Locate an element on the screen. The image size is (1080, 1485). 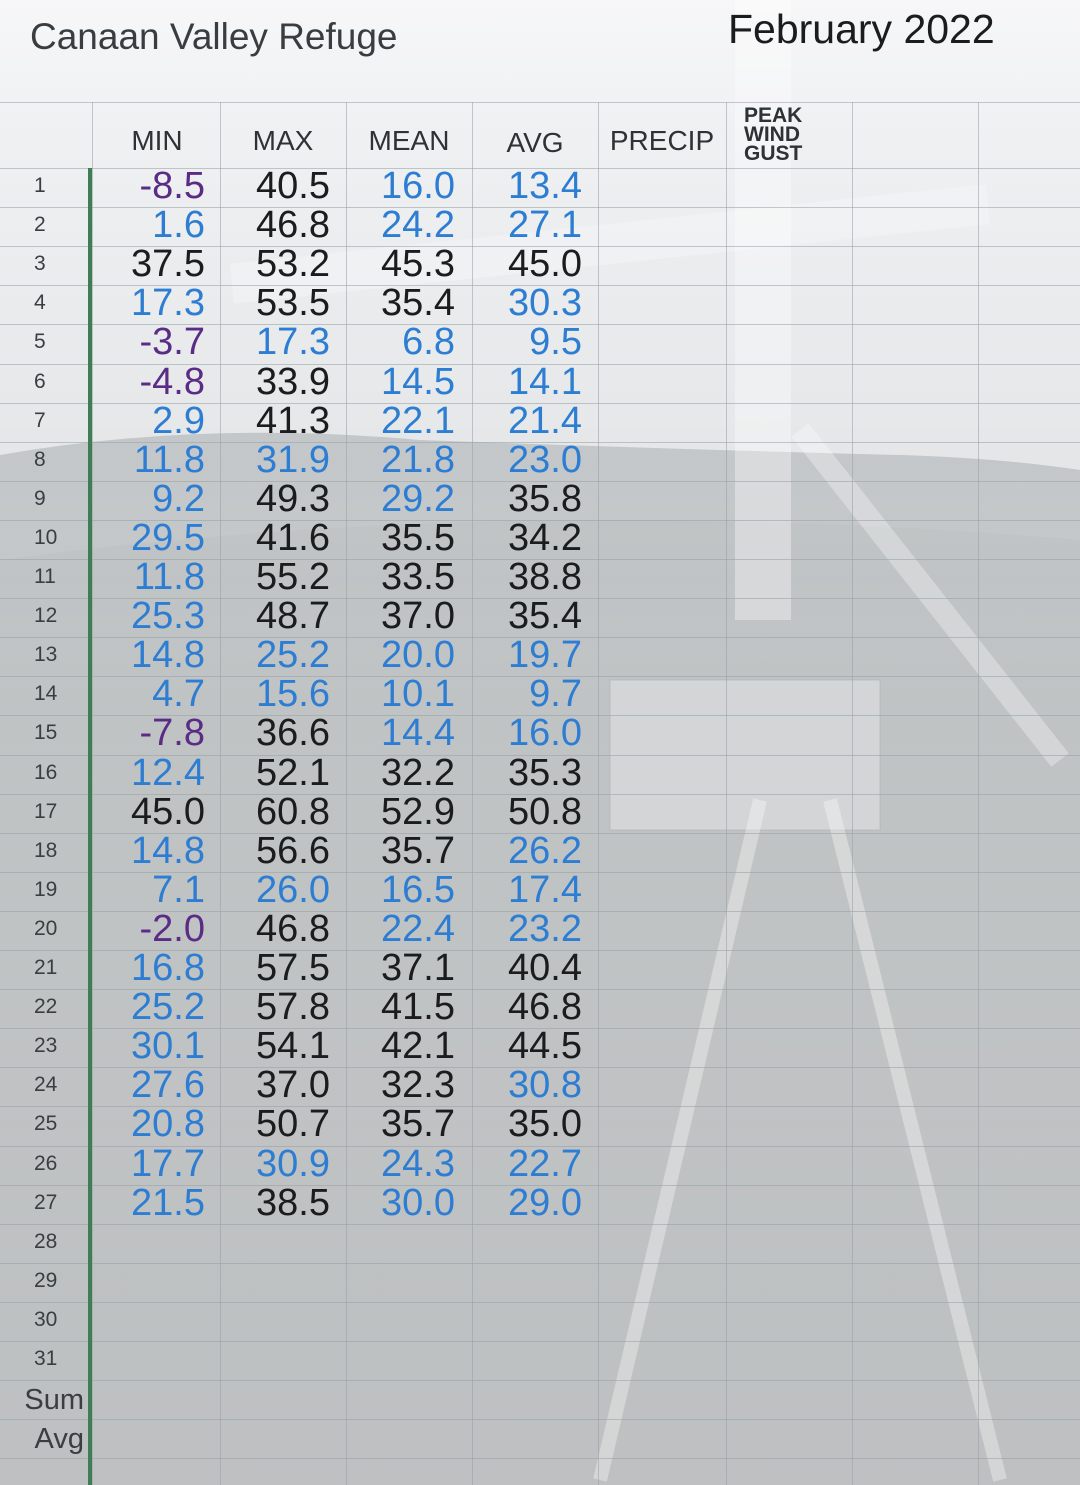
cell-max: 57.8 is located at coordinates (270, 1007).